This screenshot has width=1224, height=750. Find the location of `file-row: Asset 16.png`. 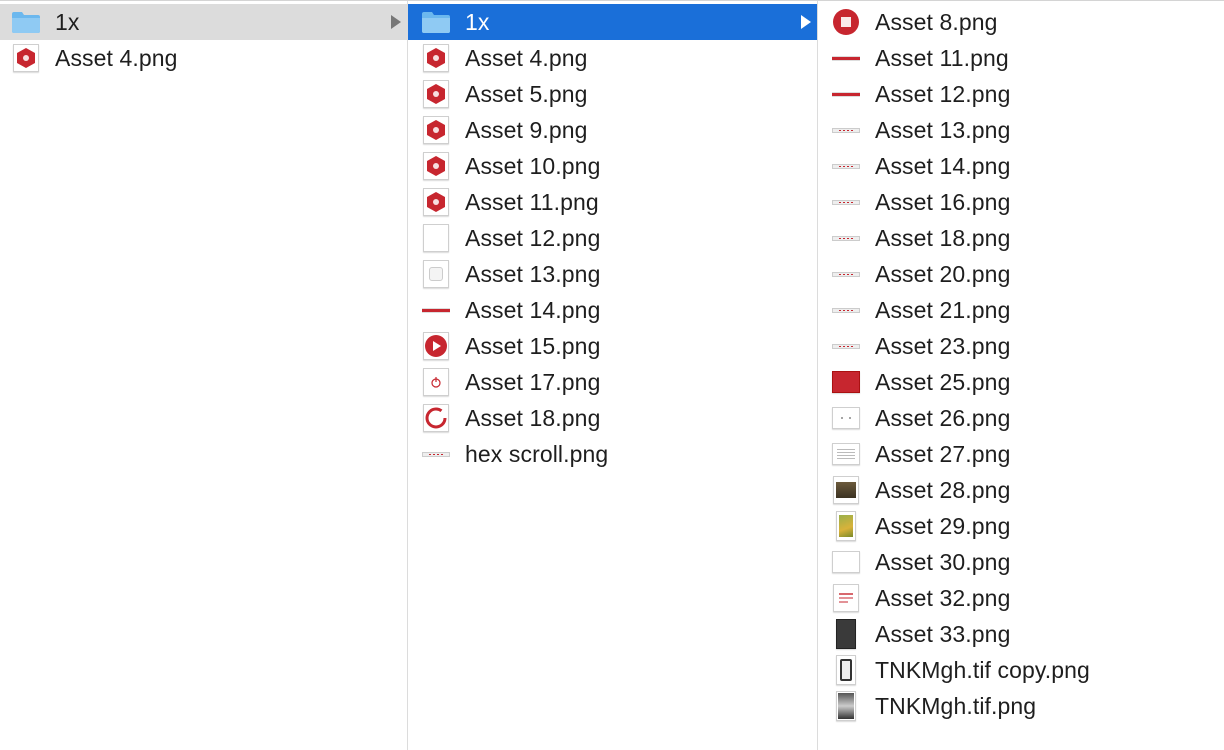

file-row: Asset 16.png is located at coordinates (1021, 202).